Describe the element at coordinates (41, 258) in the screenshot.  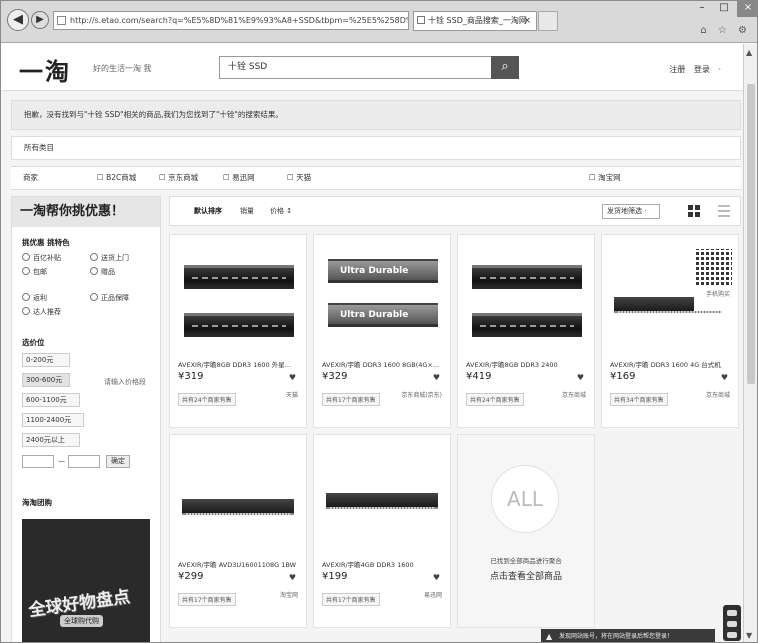
I see `option-1: 百亿补贴` at that location.